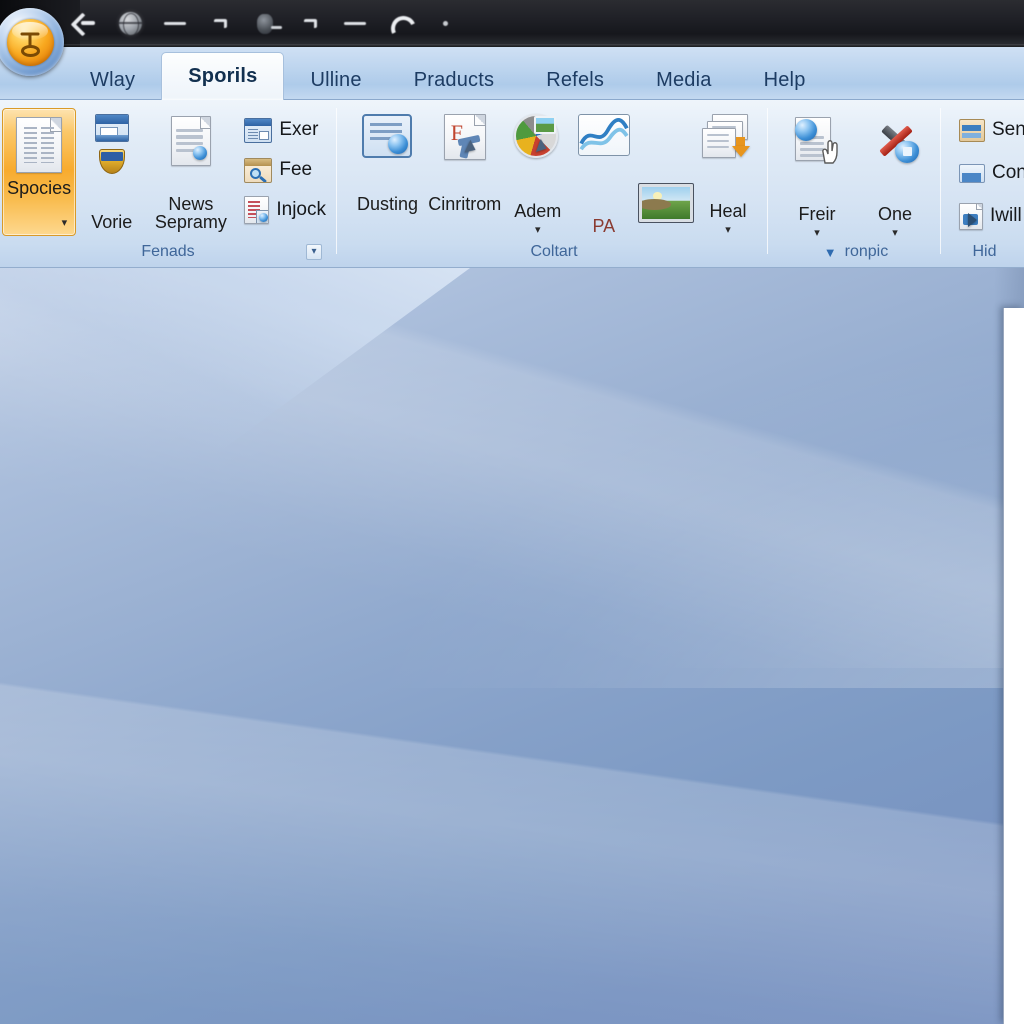  Describe the element at coordinates (296, 169) in the screenshot. I see `fee-label: Fee` at that location.